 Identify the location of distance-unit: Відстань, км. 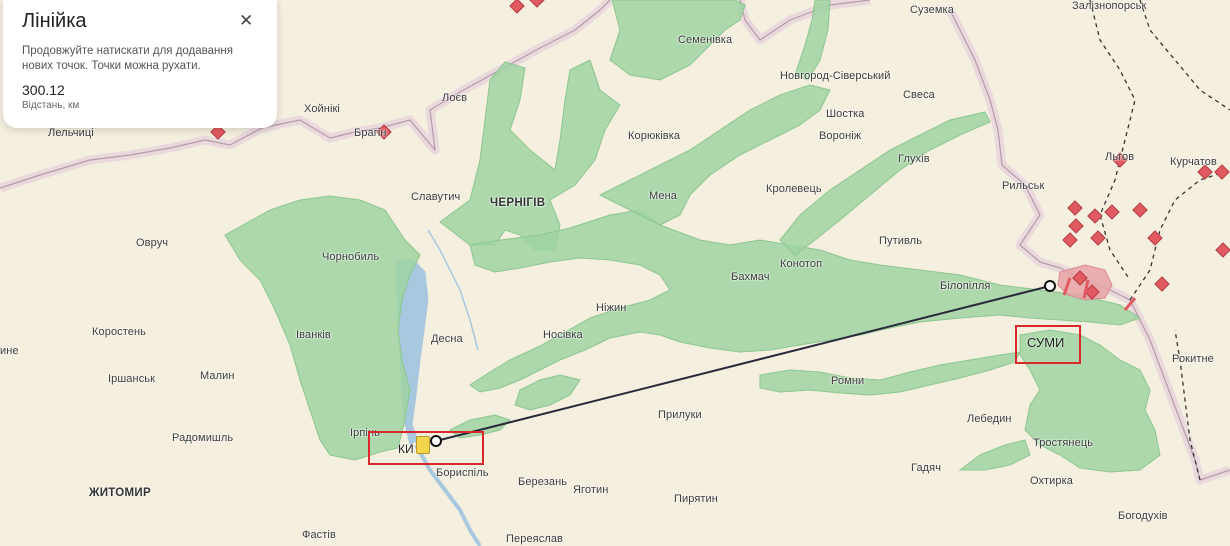
(51, 105).